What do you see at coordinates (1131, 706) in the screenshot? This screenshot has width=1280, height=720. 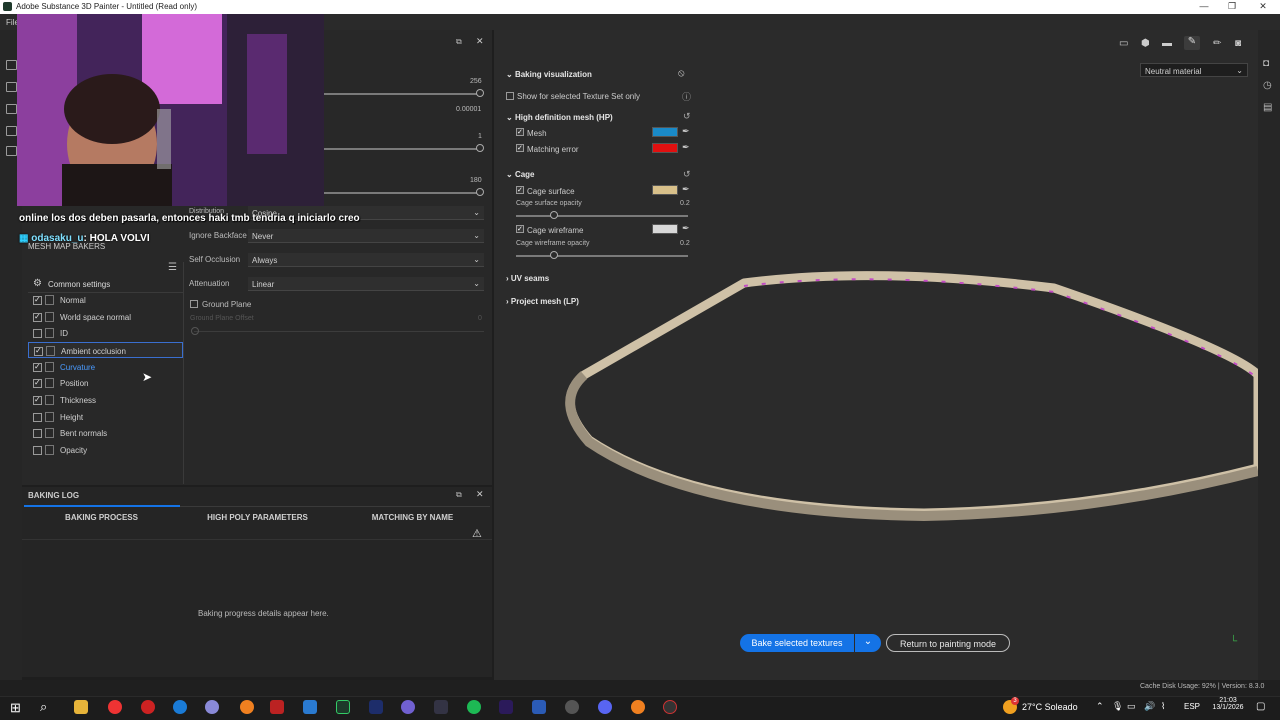 I see `network-icon: ▭` at bounding box center [1131, 706].